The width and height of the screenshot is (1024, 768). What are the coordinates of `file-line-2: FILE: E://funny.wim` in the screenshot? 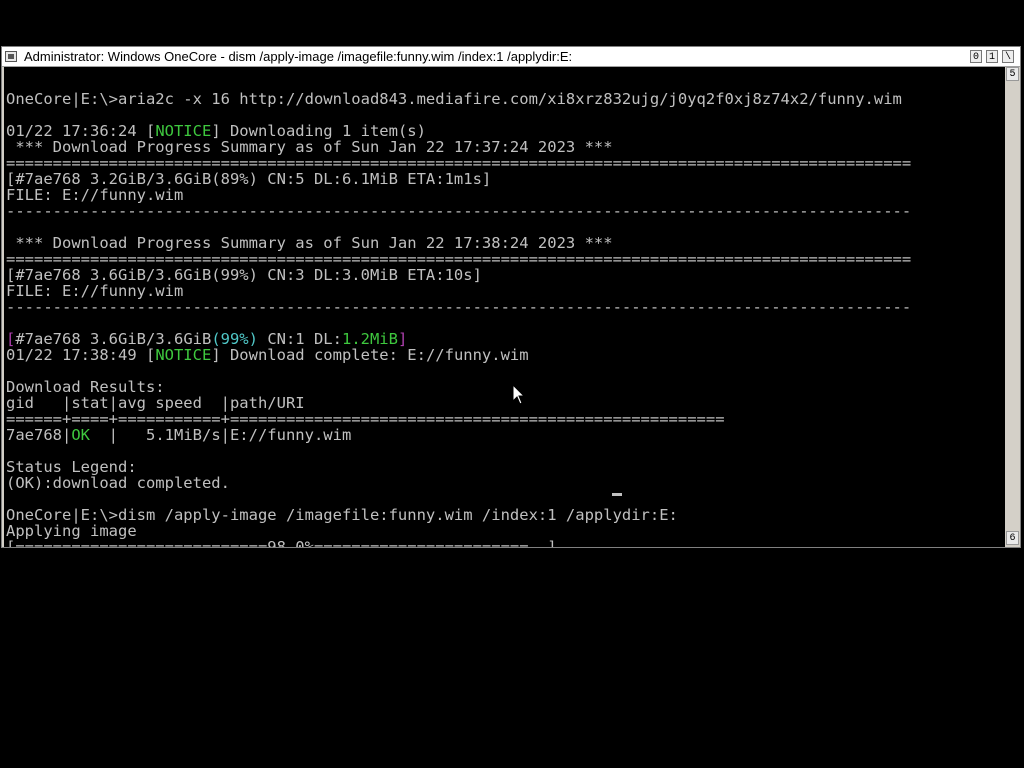 It's located at (95, 291).